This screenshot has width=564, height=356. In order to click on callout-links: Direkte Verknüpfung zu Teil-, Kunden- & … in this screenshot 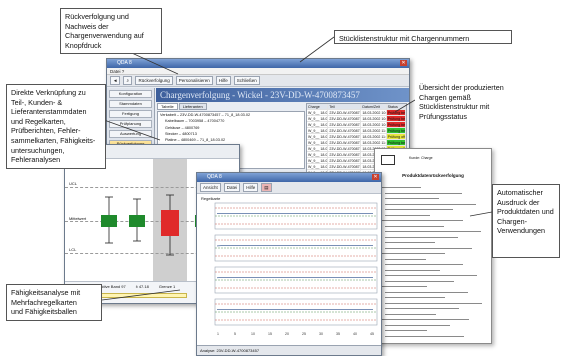, I will do `click(56, 126)`.